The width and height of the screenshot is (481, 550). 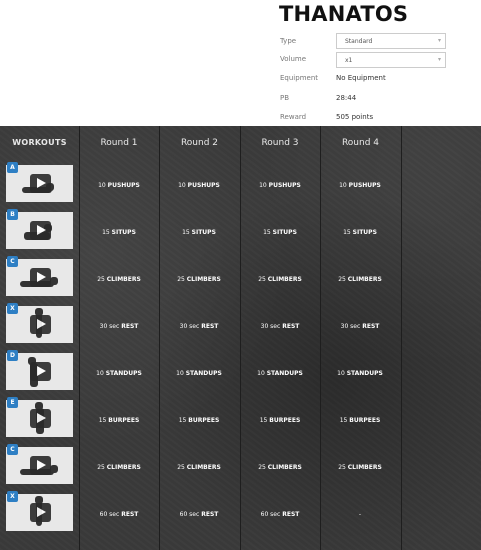 I want to click on round-cell: -, so click(x=360, y=514).